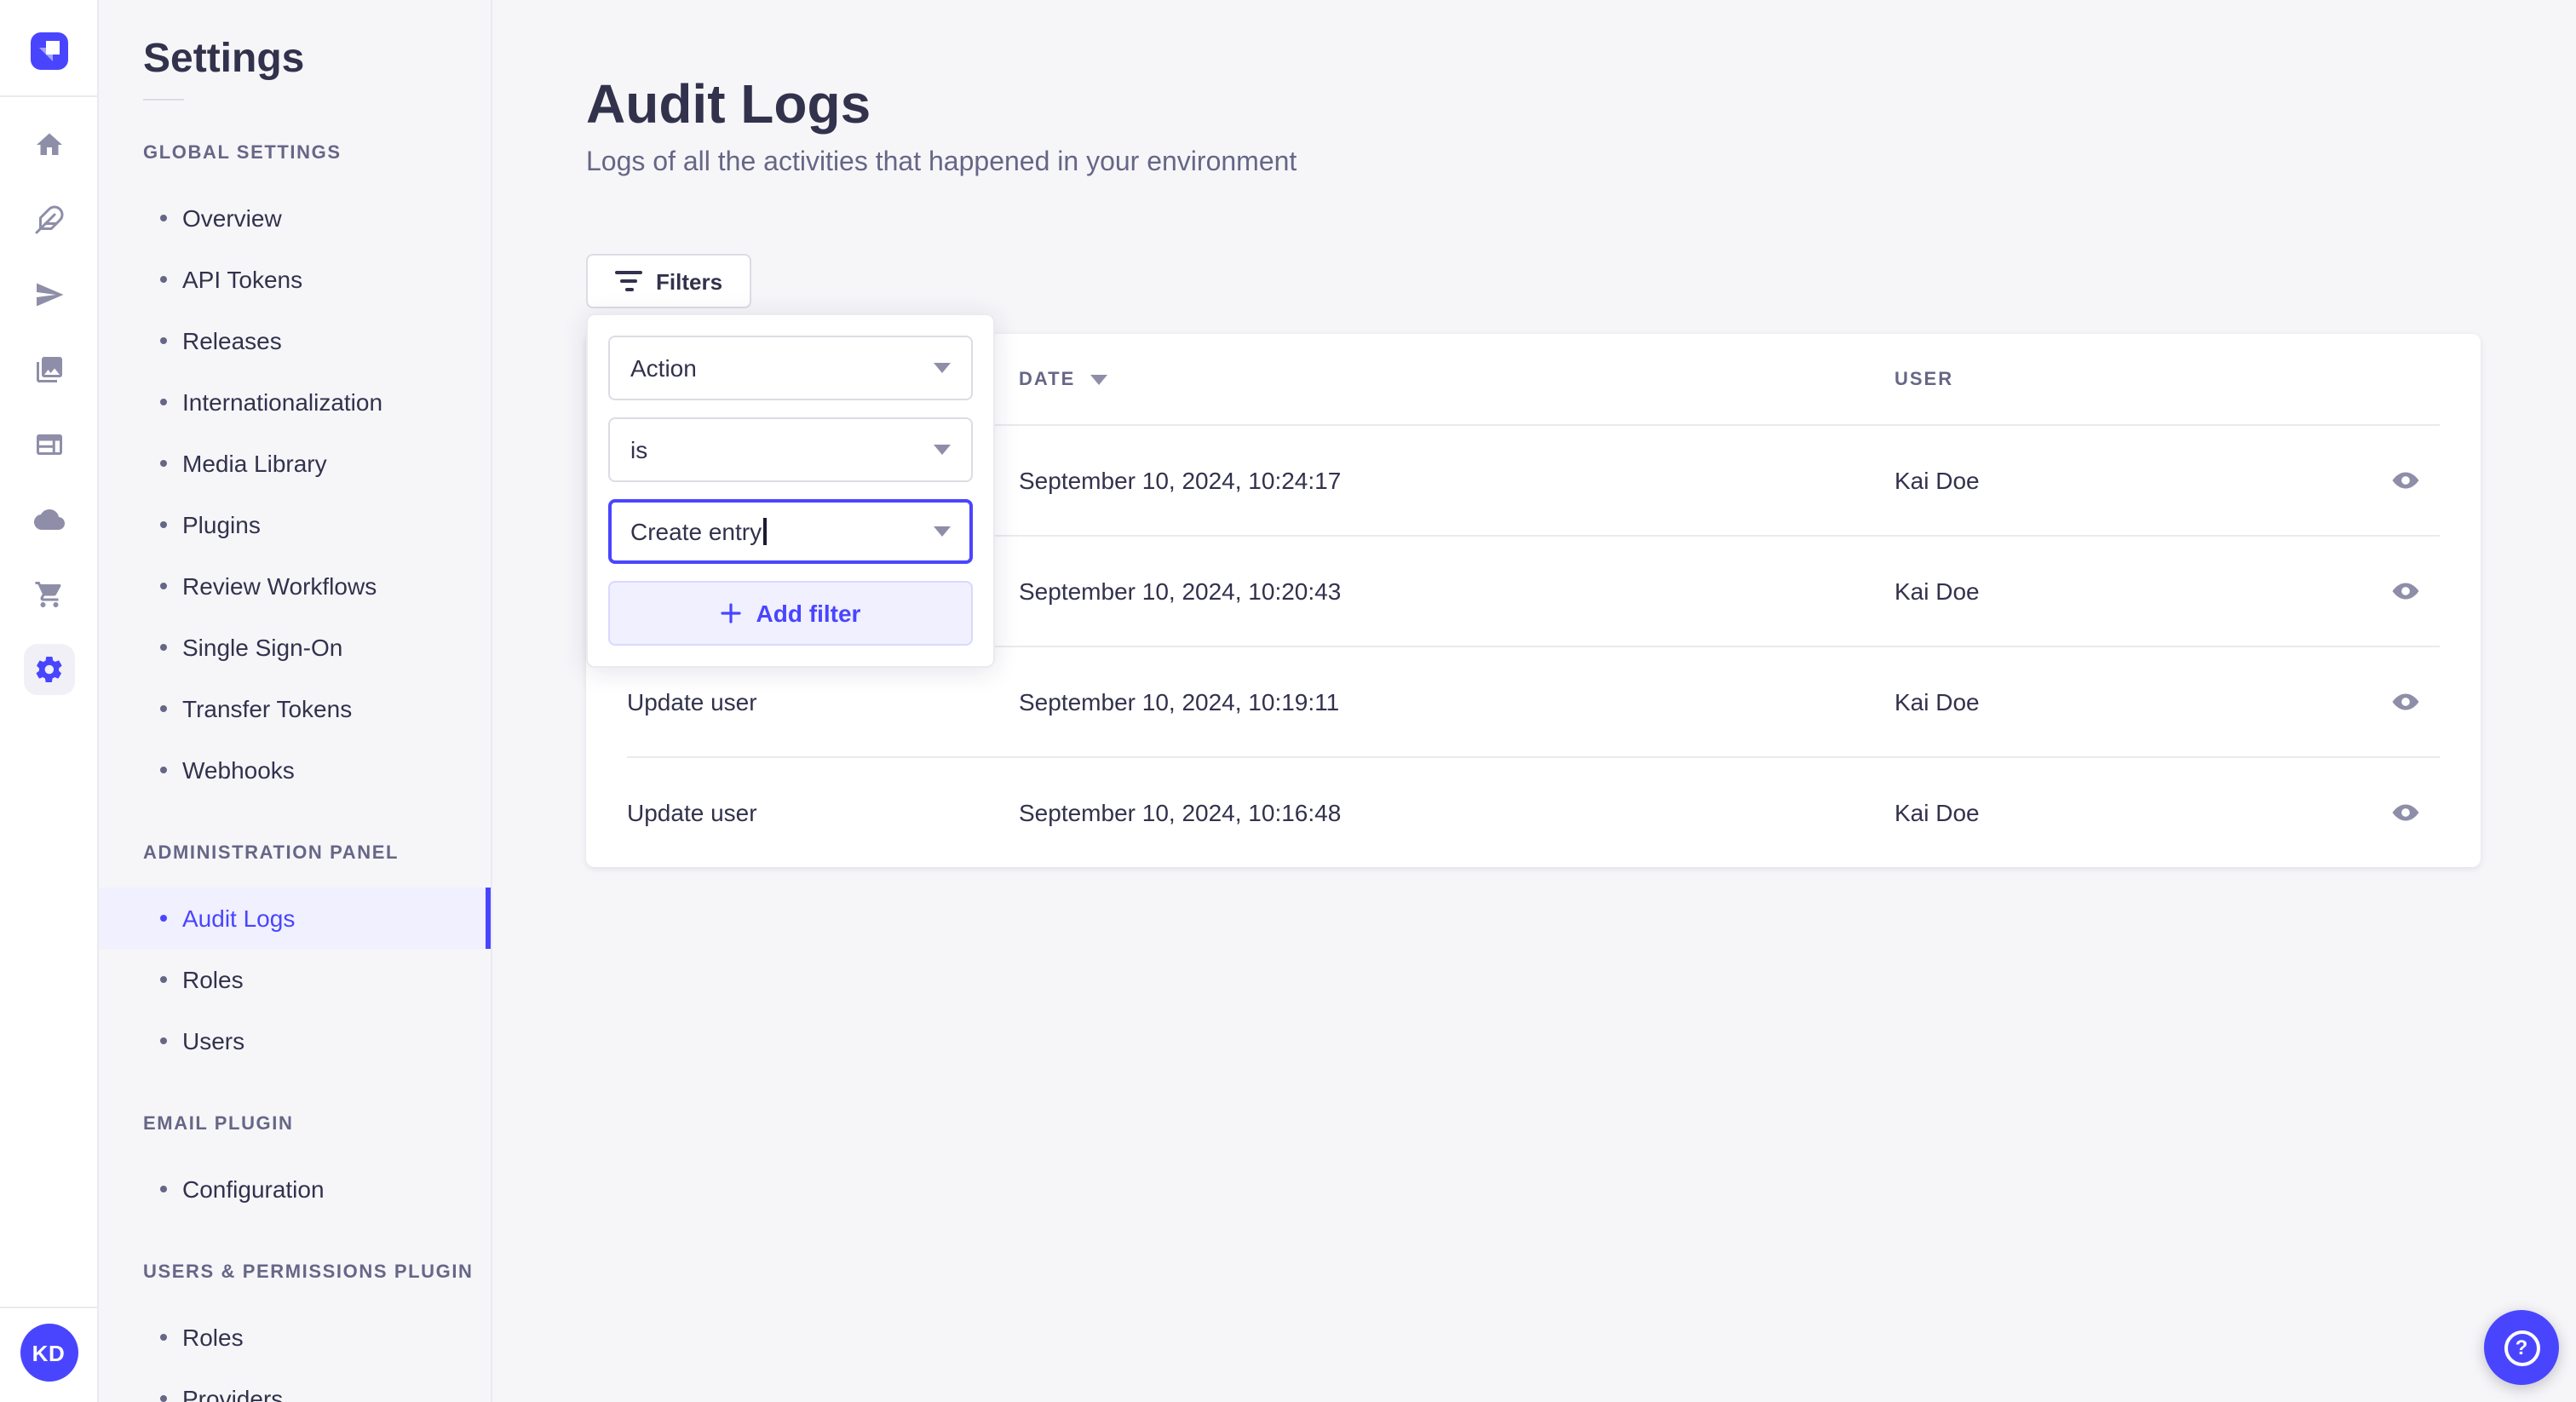 The image size is (2576, 1402). Describe the element at coordinates (809, 613) in the screenshot. I see `add-filter-label: Add filter` at that location.